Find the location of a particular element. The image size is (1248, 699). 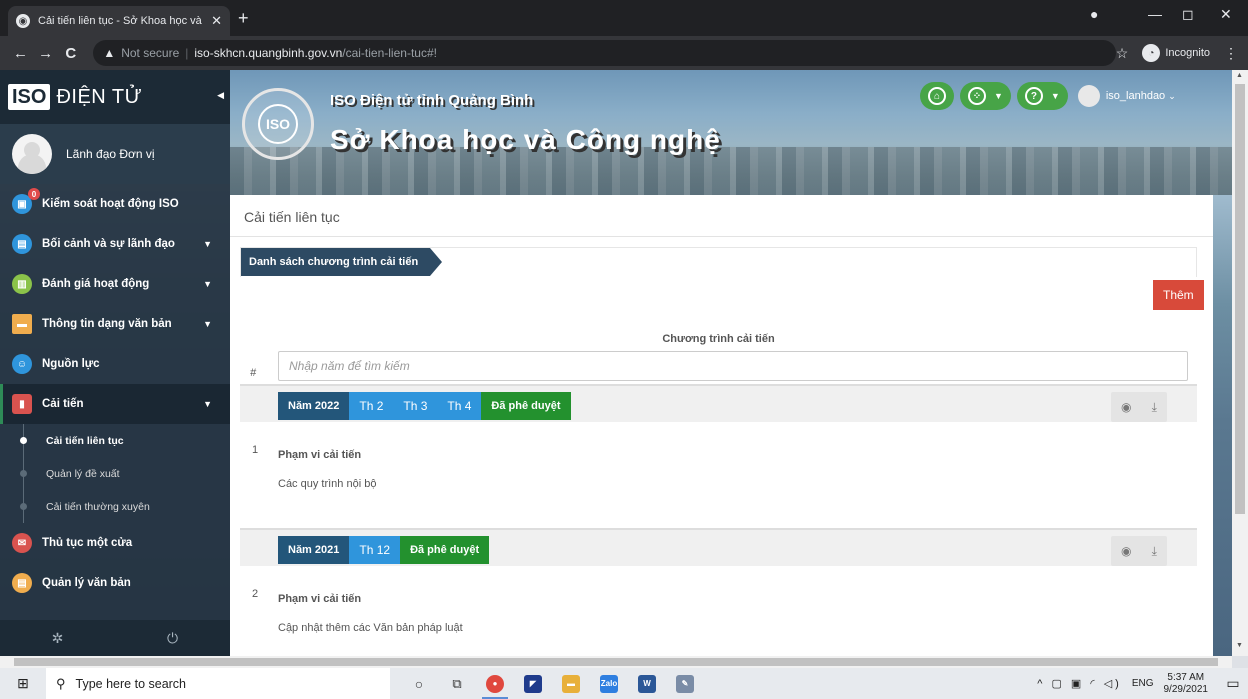

scroll-up-icon: ▲ is located at coordinates (1239, 75).